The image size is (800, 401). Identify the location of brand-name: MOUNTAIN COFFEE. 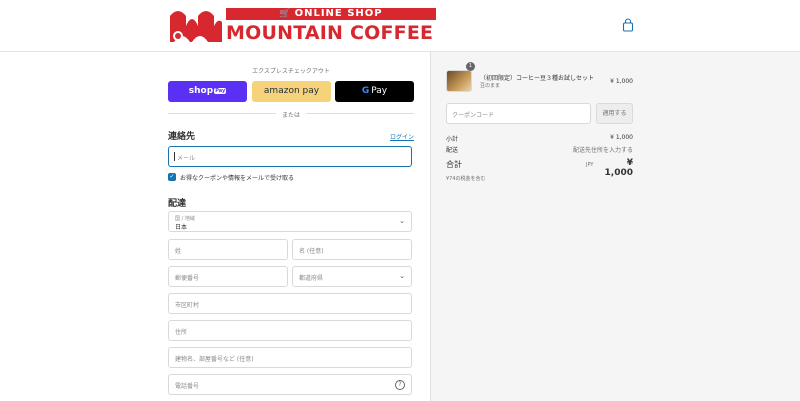
(330, 33).